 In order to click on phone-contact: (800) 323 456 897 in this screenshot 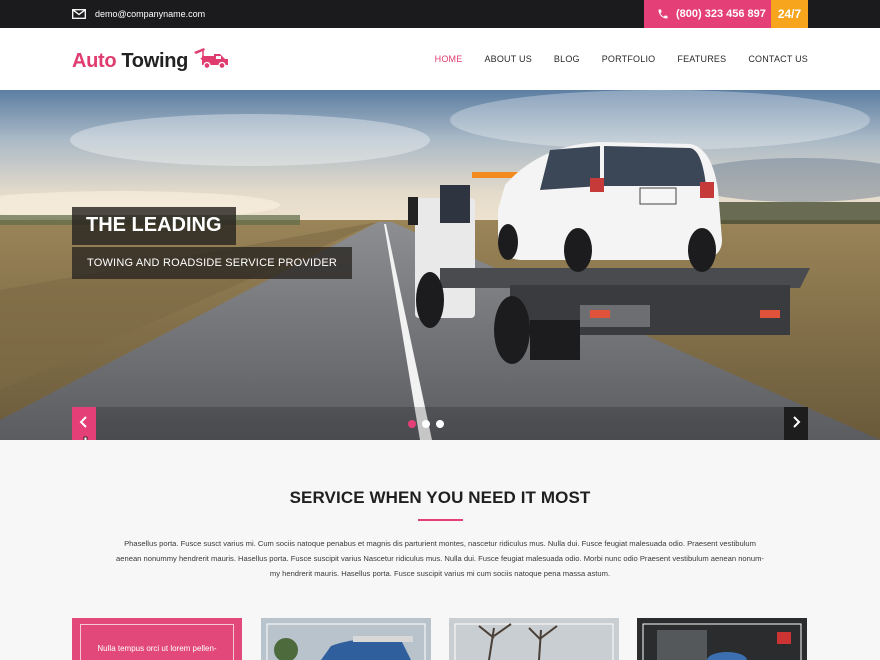, I will do `click(707, 14)`.